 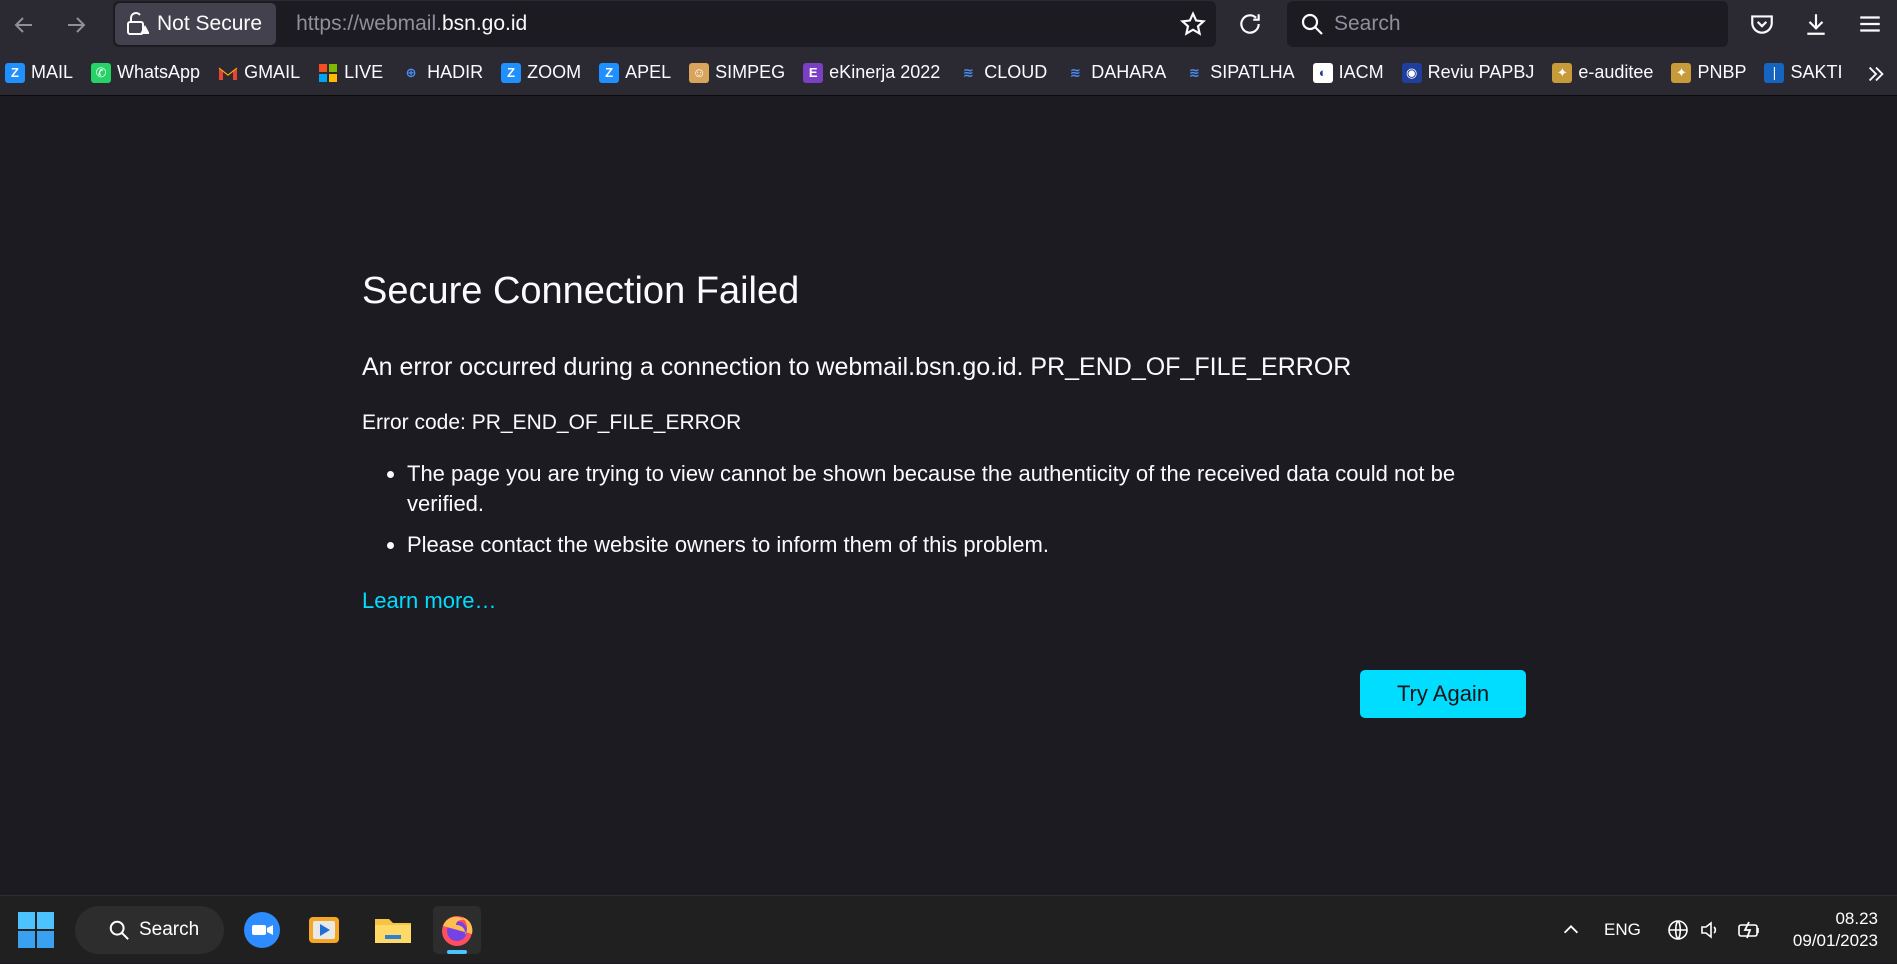 What do you see at coordinates (1835, 940) in the screenshot?
I see `clock-date: 09/01/2023` at bounding box center [1835, 940].